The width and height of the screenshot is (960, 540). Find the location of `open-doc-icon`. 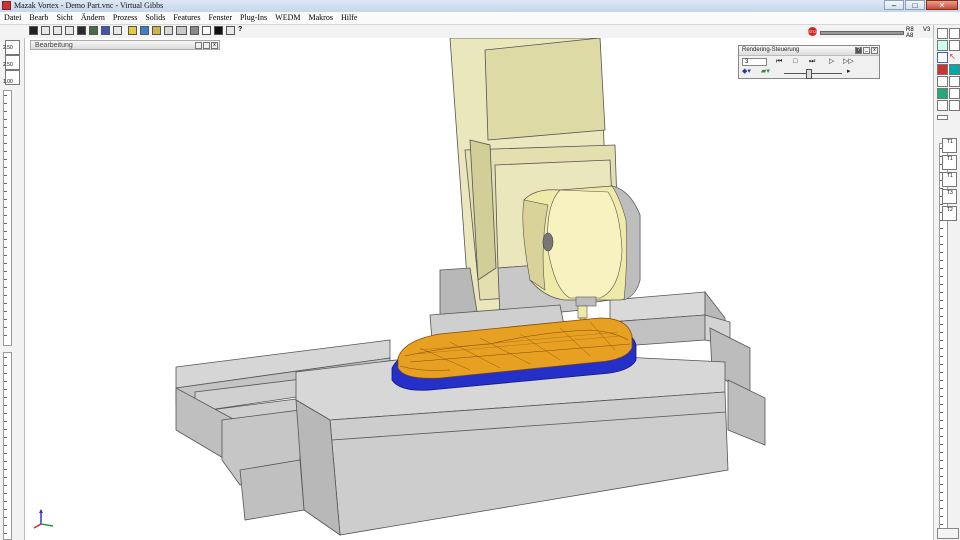

open-doc-icon is located at coordinates (954, 33).